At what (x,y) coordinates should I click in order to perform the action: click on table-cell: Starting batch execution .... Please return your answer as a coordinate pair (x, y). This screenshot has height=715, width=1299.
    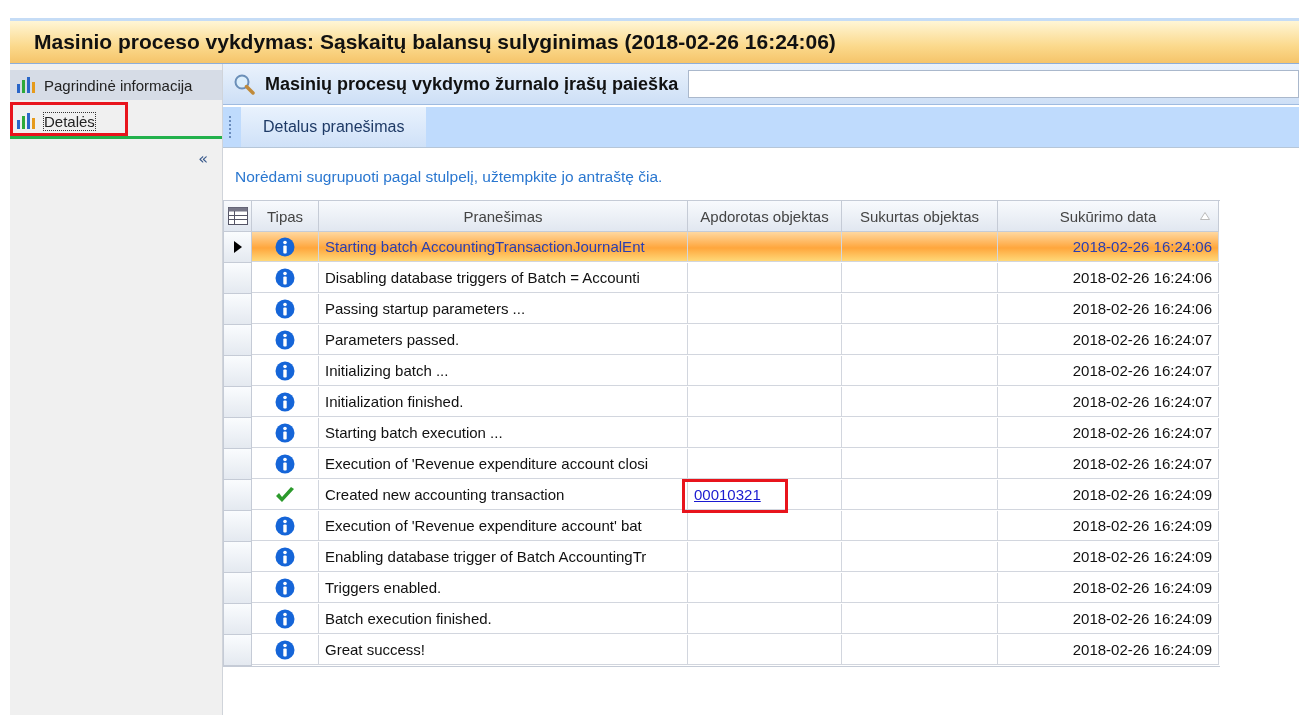
    Looking at the image, I should click on (503, 433).